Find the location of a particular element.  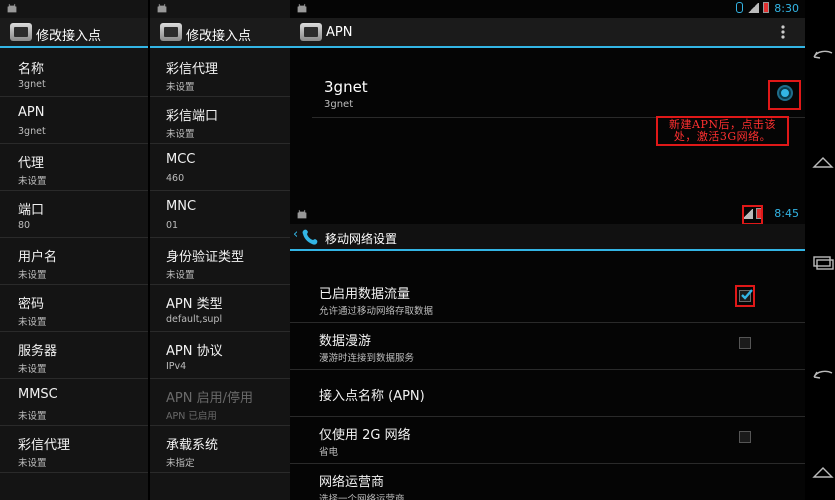

setting-title: 数据漫游 is located at coordinates (345, 341).